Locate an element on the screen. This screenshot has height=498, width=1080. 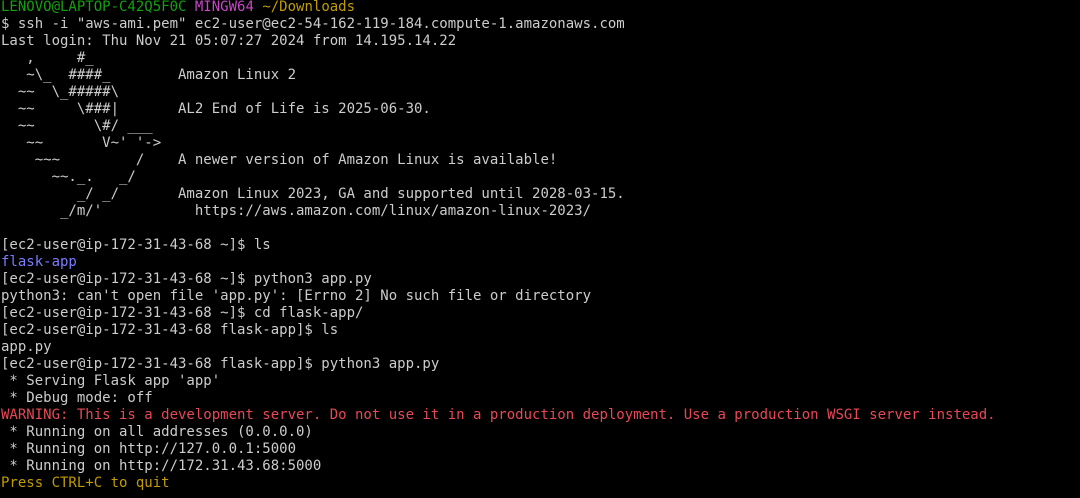
current-directory: ~/Downloads is located at coordinates (309, 7).